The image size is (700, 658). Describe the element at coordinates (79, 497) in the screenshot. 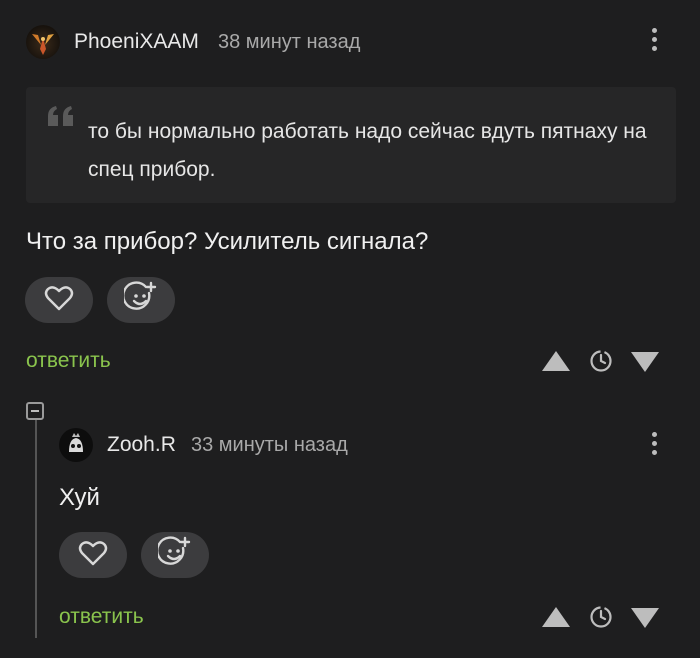

I see `comment-text: Хуй` at that location.